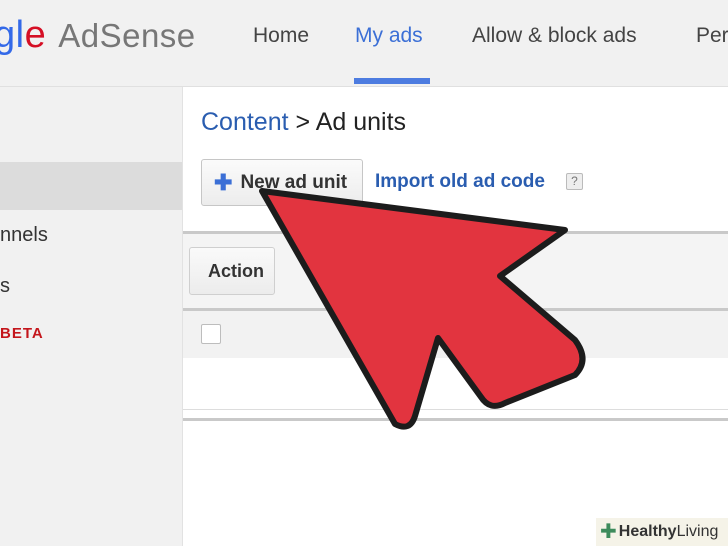  I want to click on select-all-checkbox, so click(211, 334).